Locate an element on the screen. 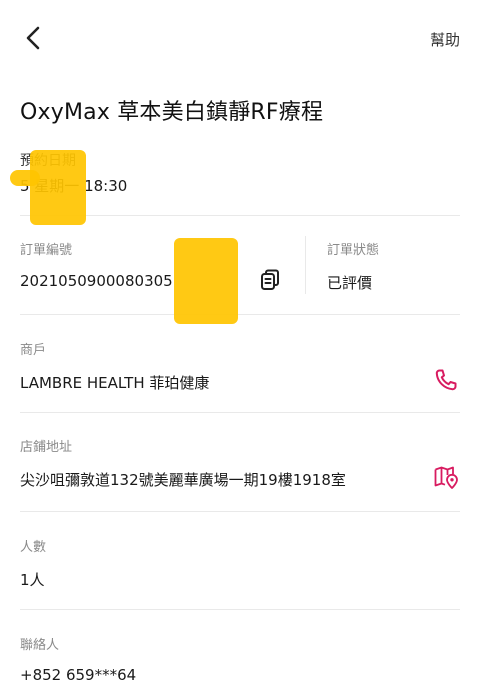 The height and width of the screenshot is (683, 480). merchant-label: 商戶 is located at coordinates (33, 350).